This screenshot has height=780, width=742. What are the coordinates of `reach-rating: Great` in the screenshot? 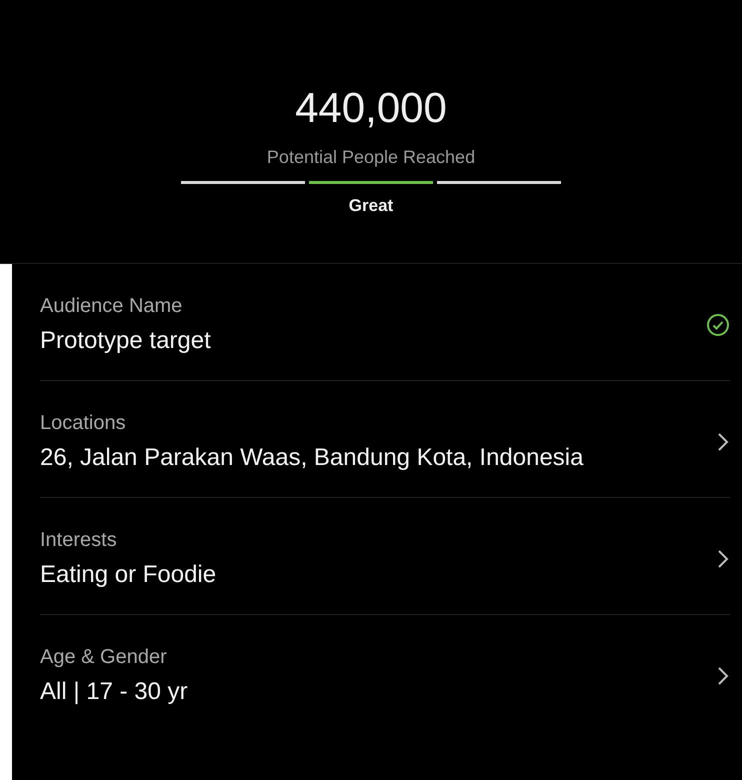 It's located at (371, 206).